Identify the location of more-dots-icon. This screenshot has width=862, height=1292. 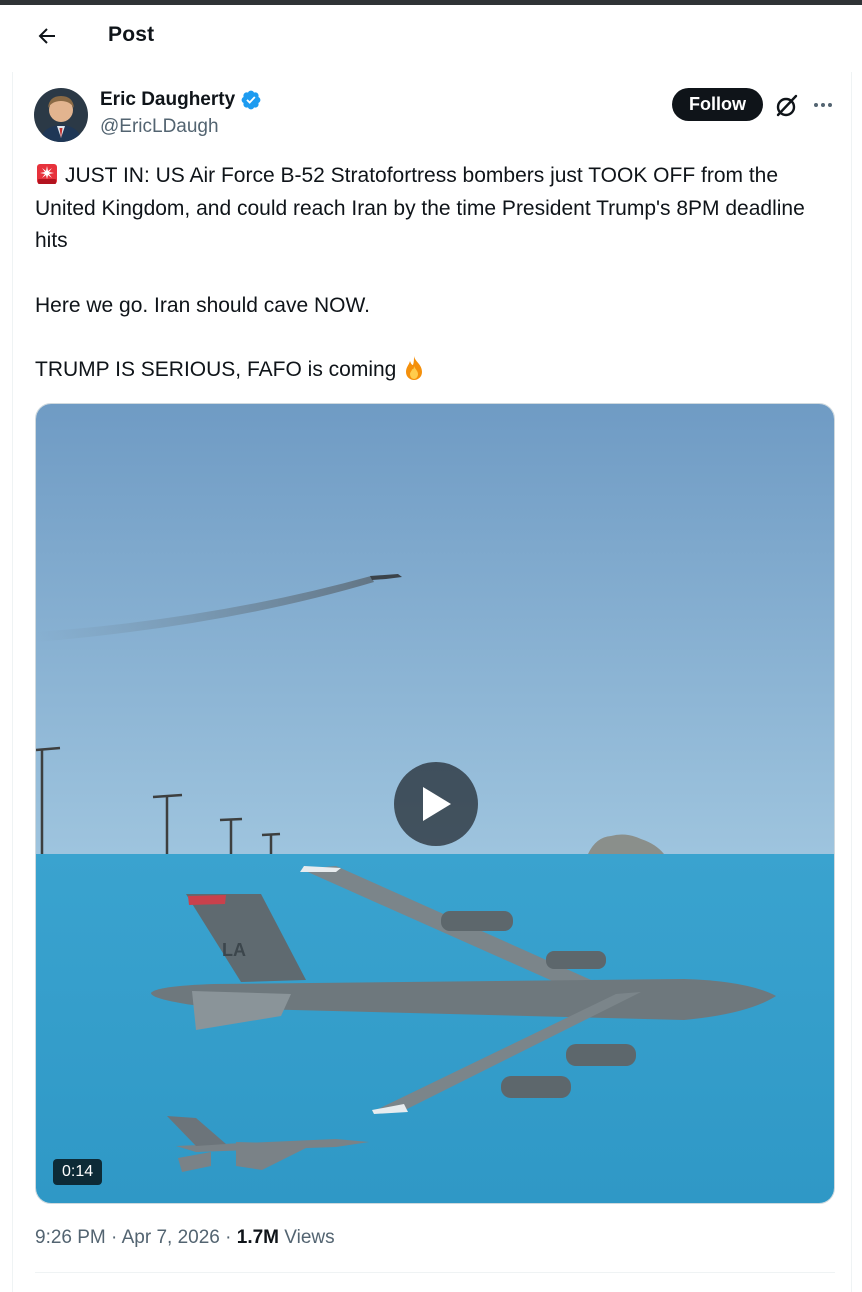
(823, 105).